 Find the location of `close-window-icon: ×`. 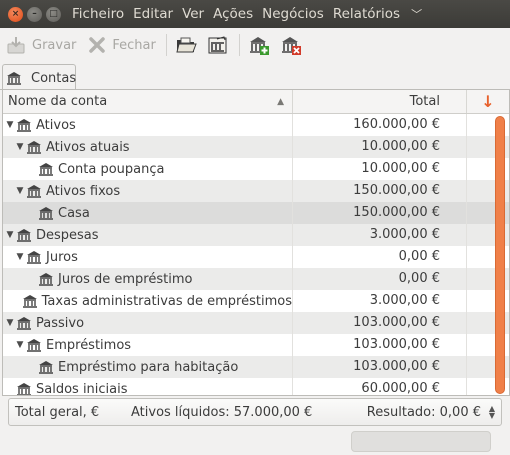

close-window-icon: × is located at coordinates (15, 14).